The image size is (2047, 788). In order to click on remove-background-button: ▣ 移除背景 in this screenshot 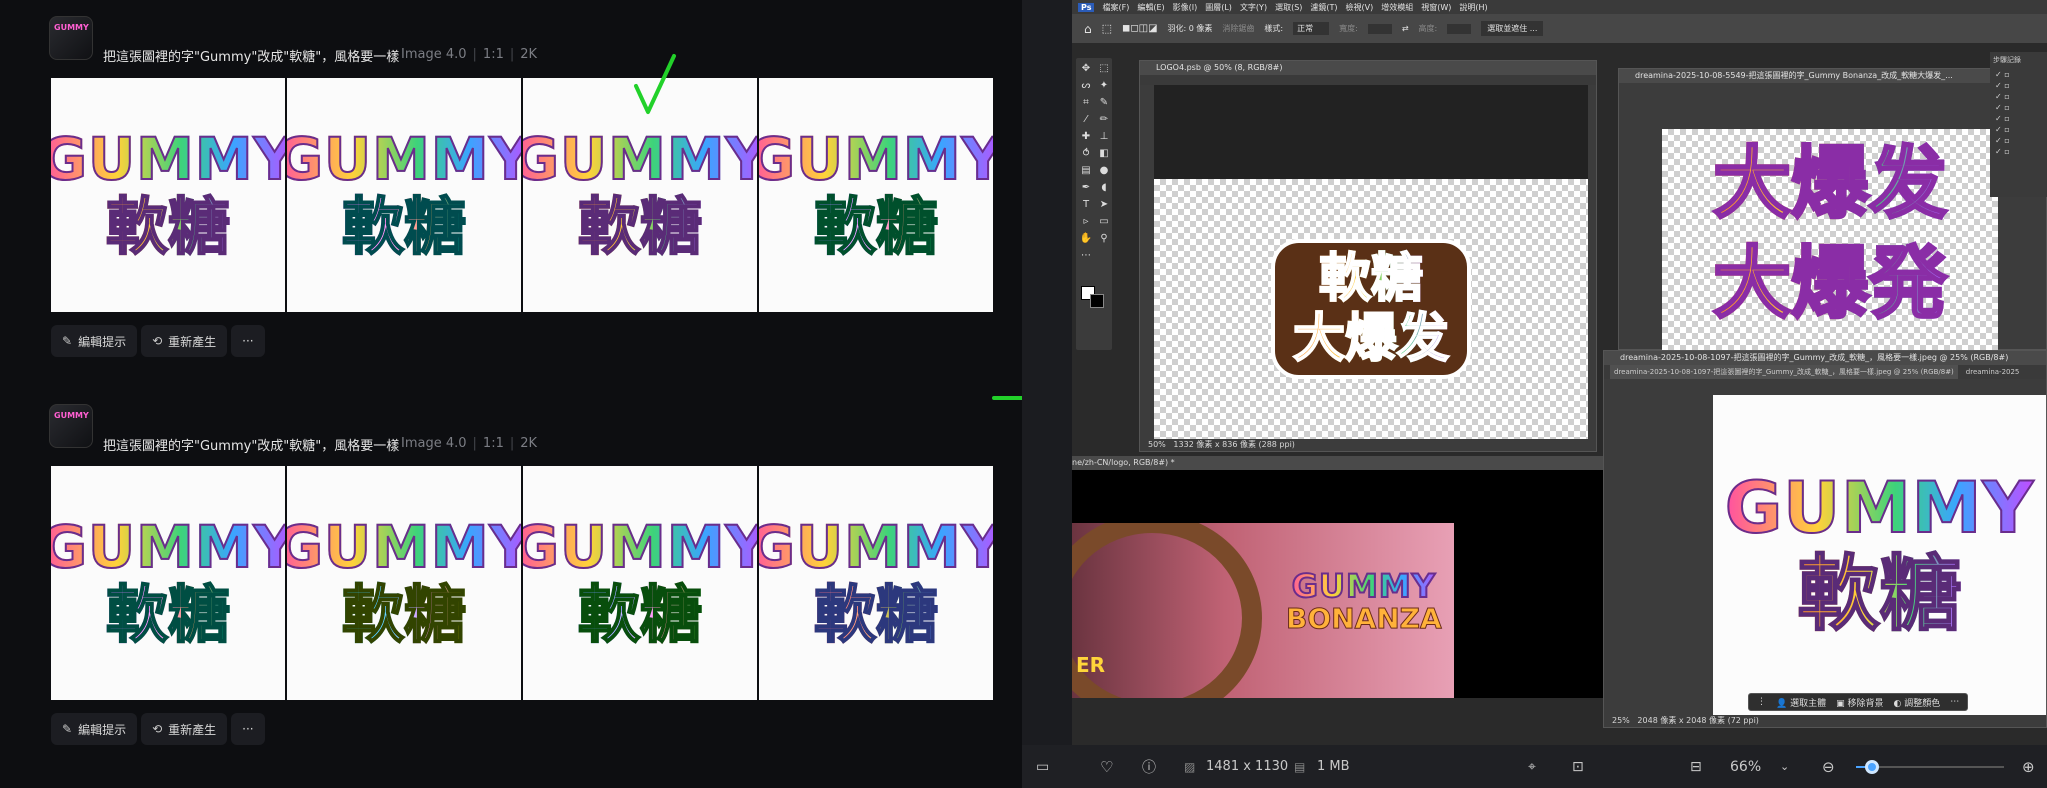, I will do `click(1859, 702)`.